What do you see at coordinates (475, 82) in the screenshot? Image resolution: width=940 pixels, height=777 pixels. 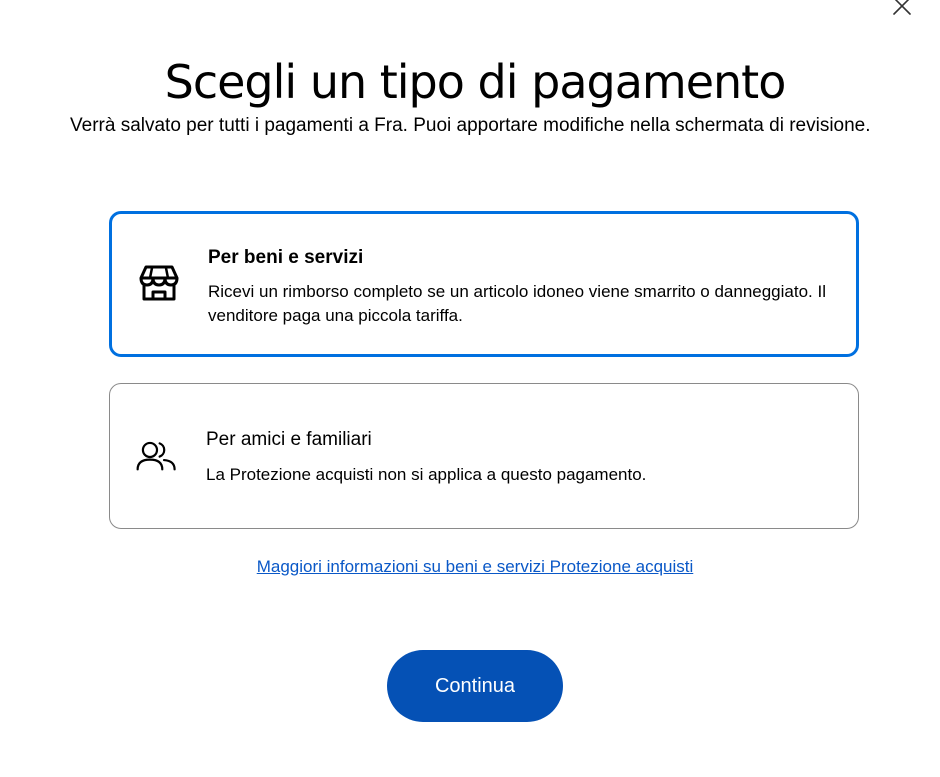 I see `dialog-title: Scegli un tipo di pagamento` at bounding box center [475, 82].